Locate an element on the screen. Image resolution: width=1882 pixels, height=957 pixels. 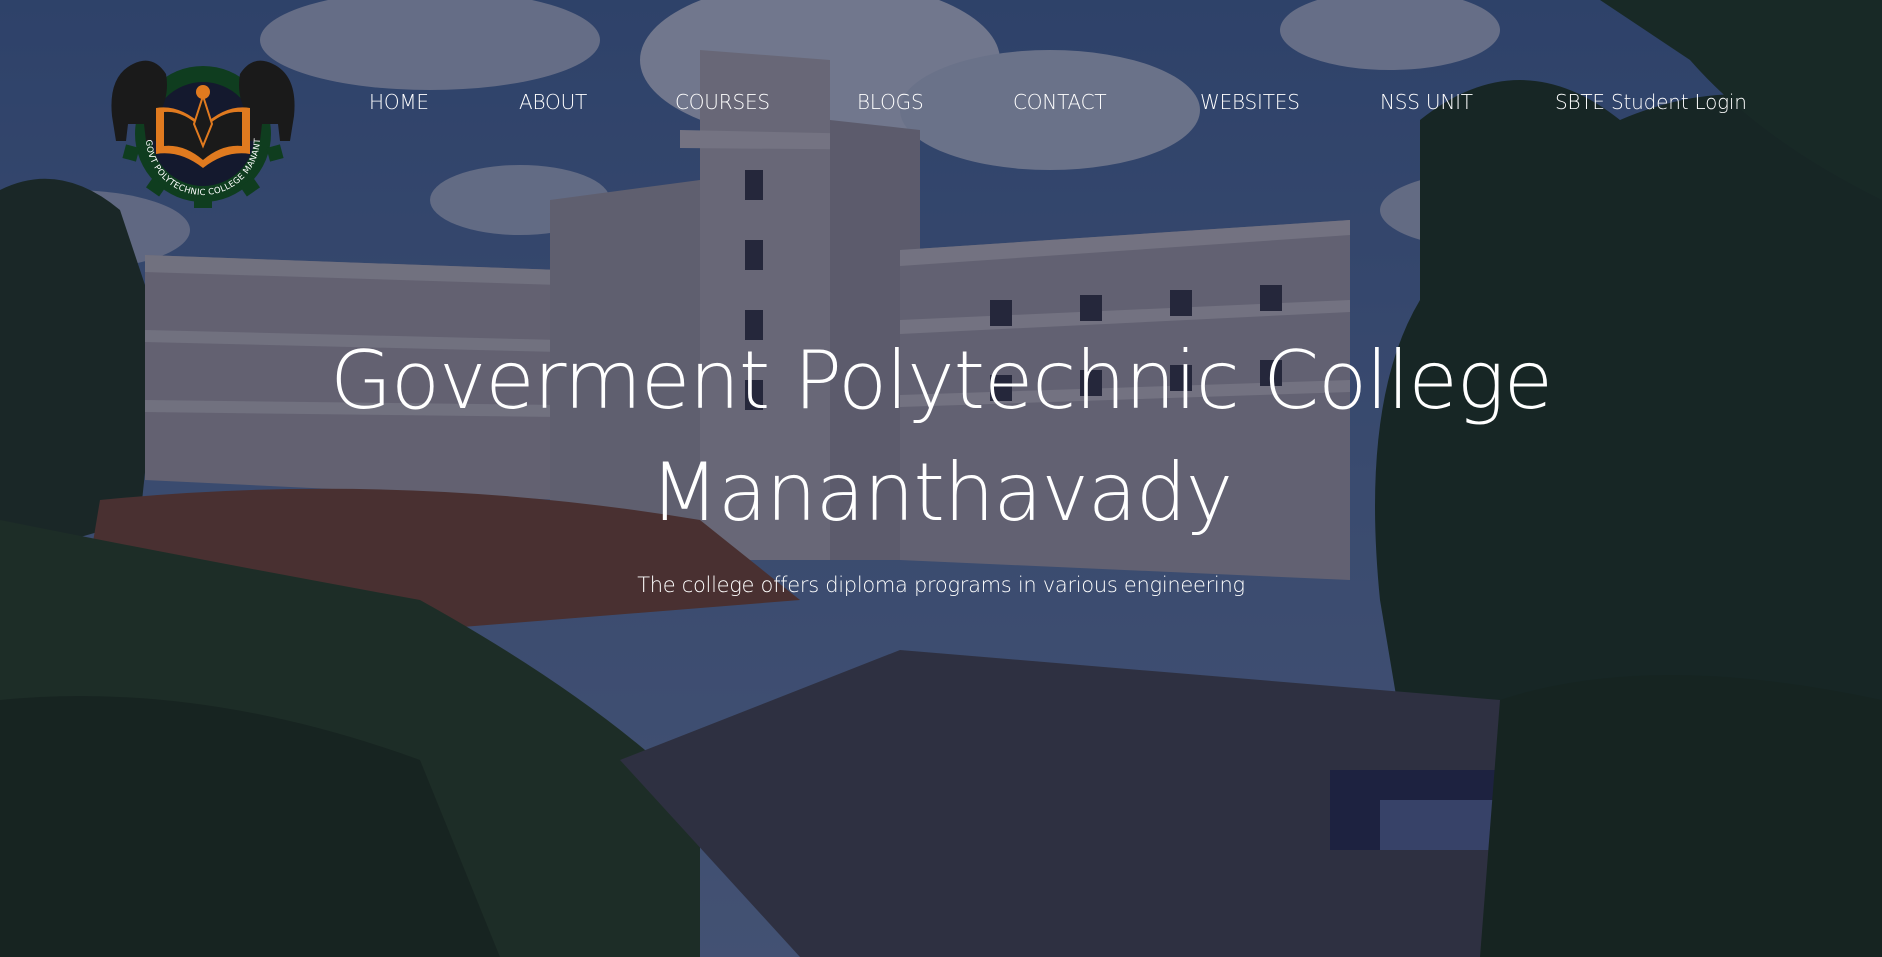
nav-blogs-link: BLOGS is located at coordinates (890, 102).